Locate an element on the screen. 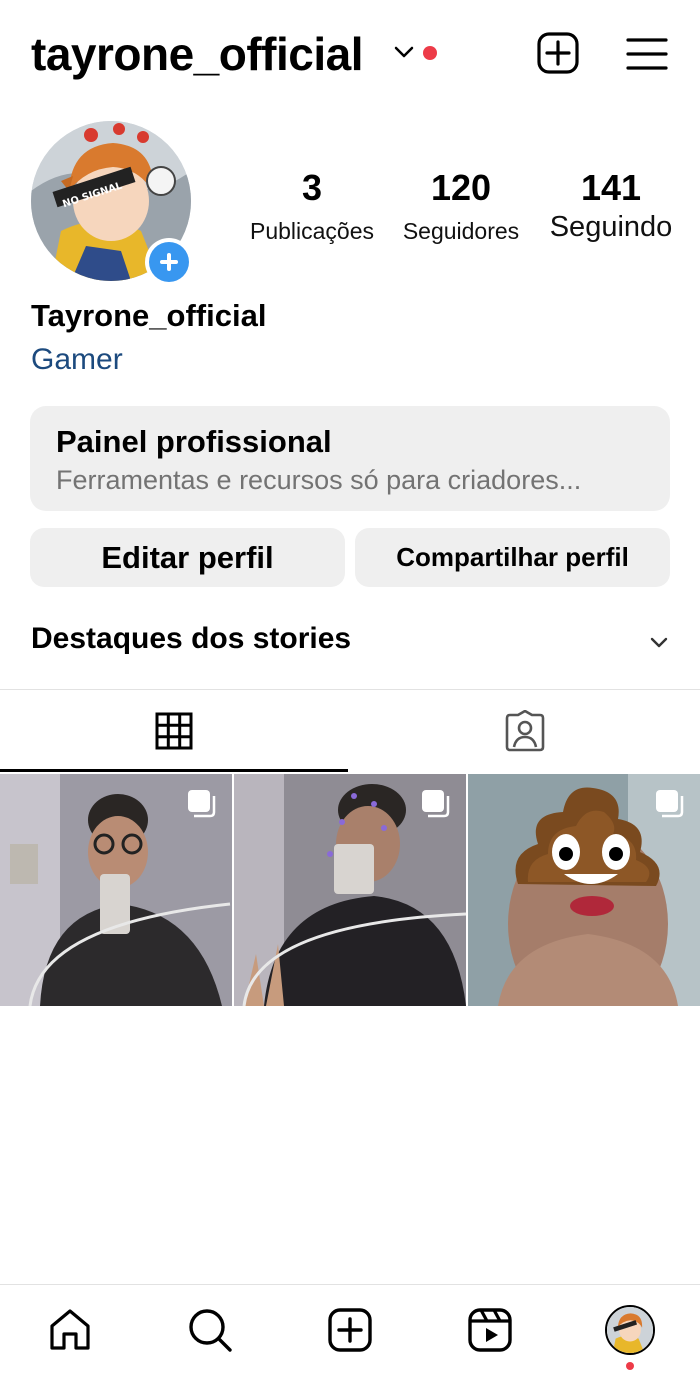 Image resolution: width=700 pixels, height=1379 pixels. search-icon is located at coordinates (210, 1330).